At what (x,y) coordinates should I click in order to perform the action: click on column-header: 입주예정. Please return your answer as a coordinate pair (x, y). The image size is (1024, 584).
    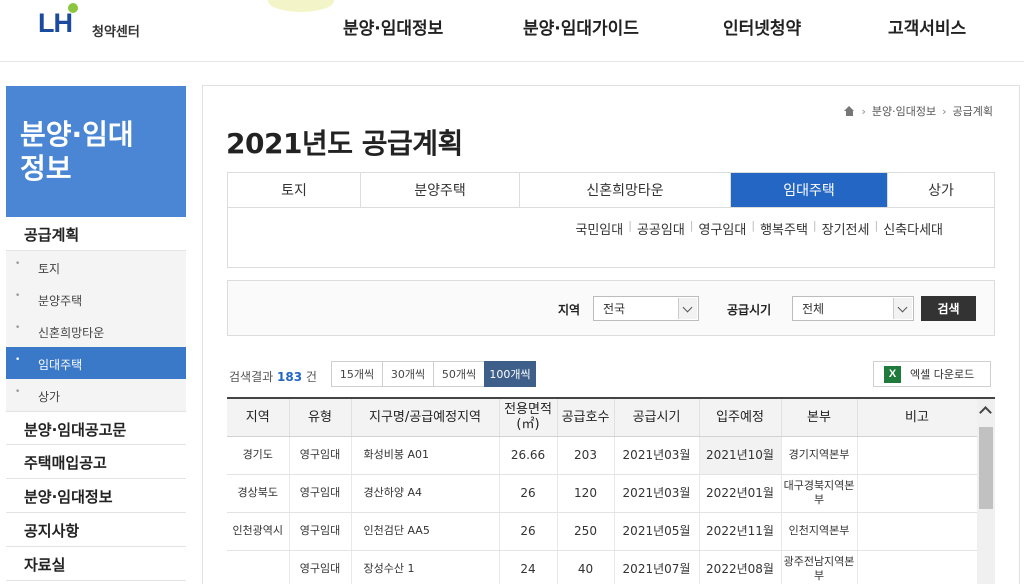
    Looking at the image, I should click on (740, 418).